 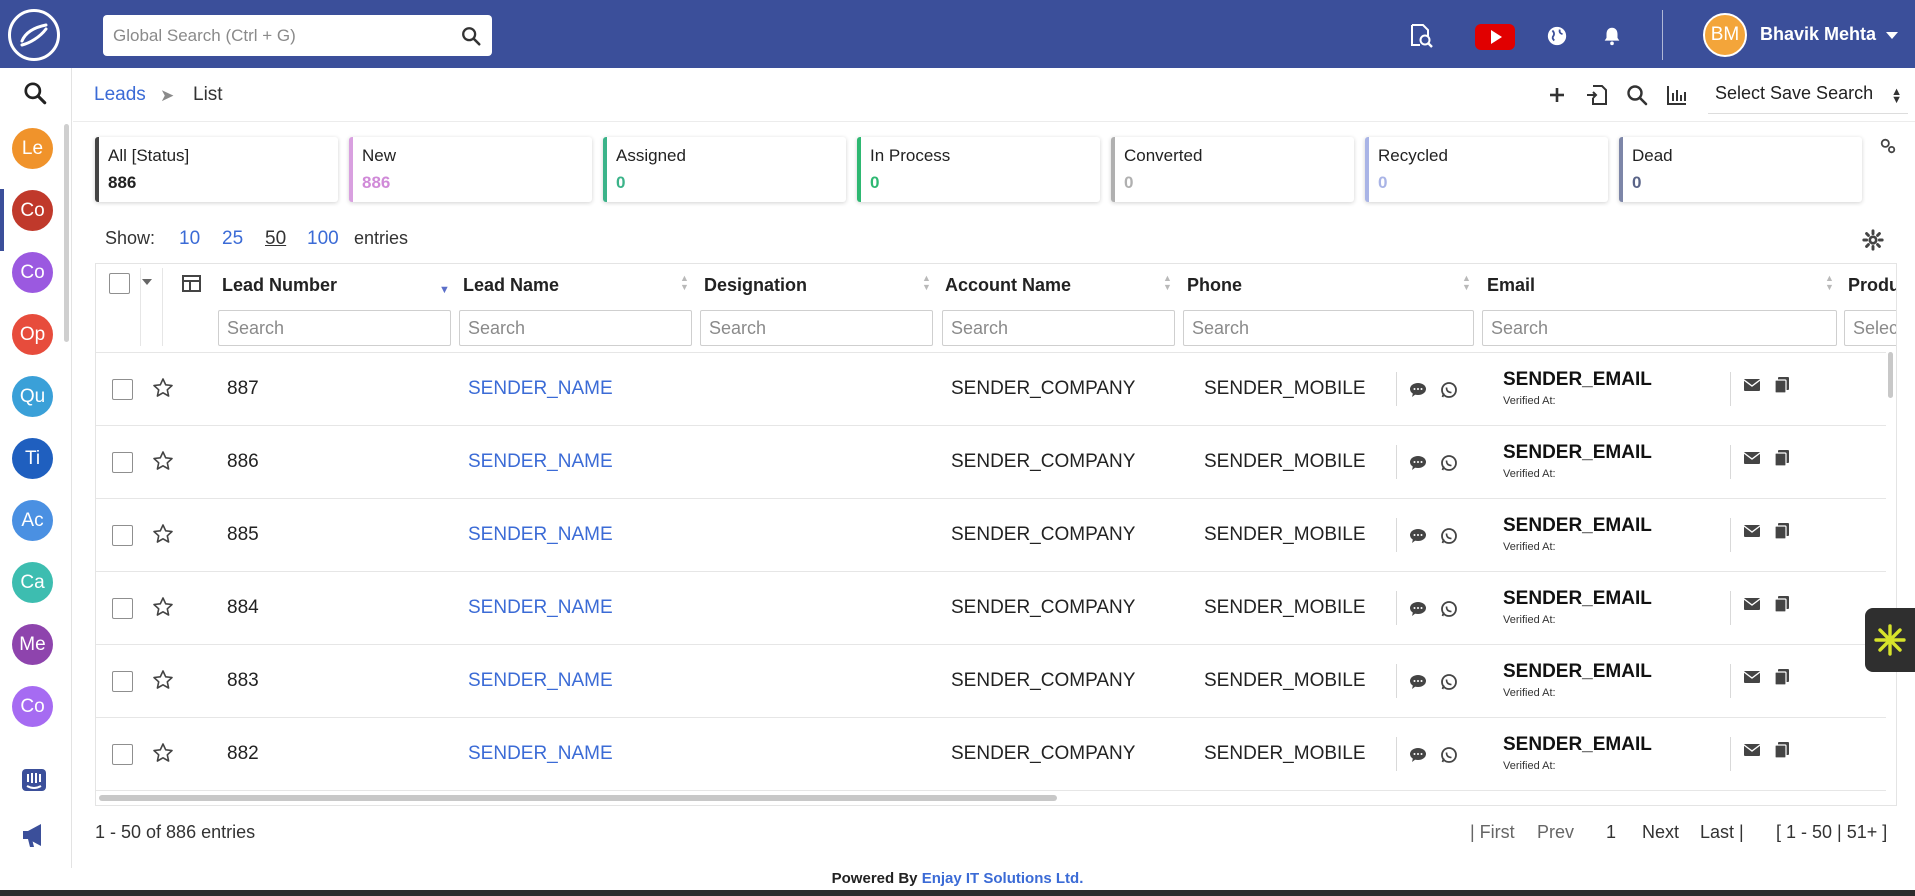 What do you see at coordinates (1870, 328) in the screenshot?
I see `select-product` at bounding box center [1870, 328].